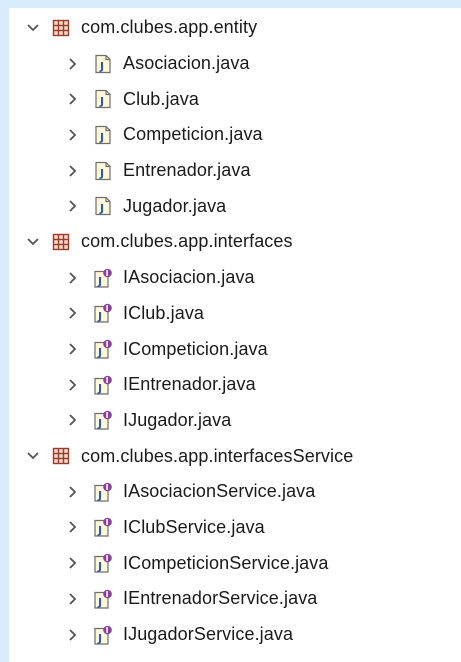 The image size is (461, 662). I want to click on file-label: IAsociacionService.java, so click(219, 491).